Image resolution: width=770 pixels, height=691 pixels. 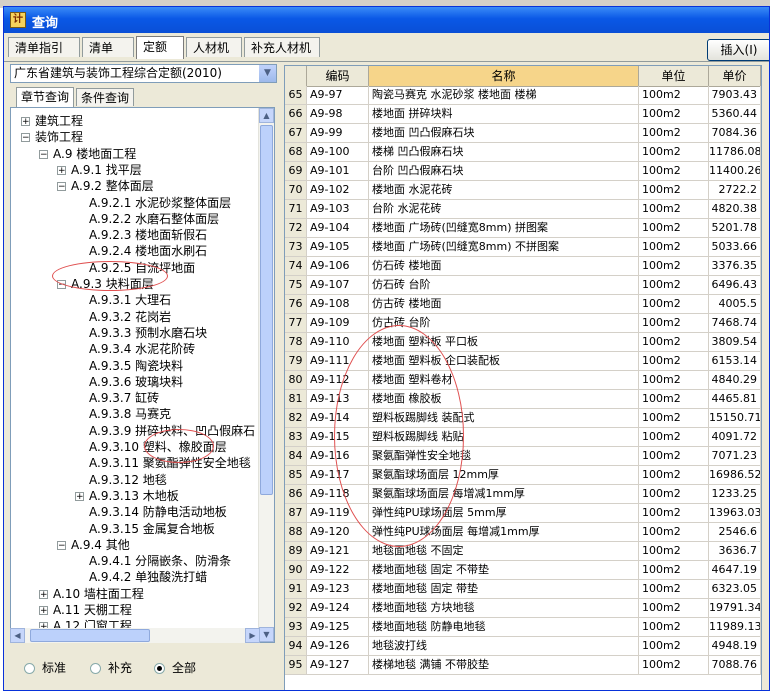 What do you see at coordinates (45, 97) in the screenshot?
I see `subtab-0: 章节查询` at bounding box center [45, 97].